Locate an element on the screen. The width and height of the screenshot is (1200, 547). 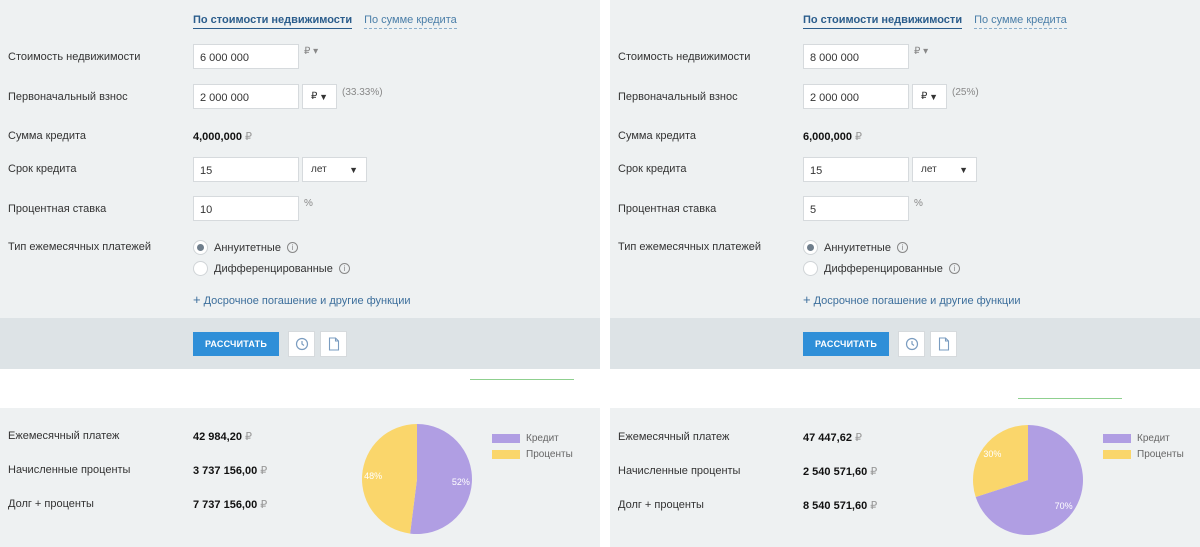
payment-pie-chart: 52% 48% is located at coordinates (417, 479).